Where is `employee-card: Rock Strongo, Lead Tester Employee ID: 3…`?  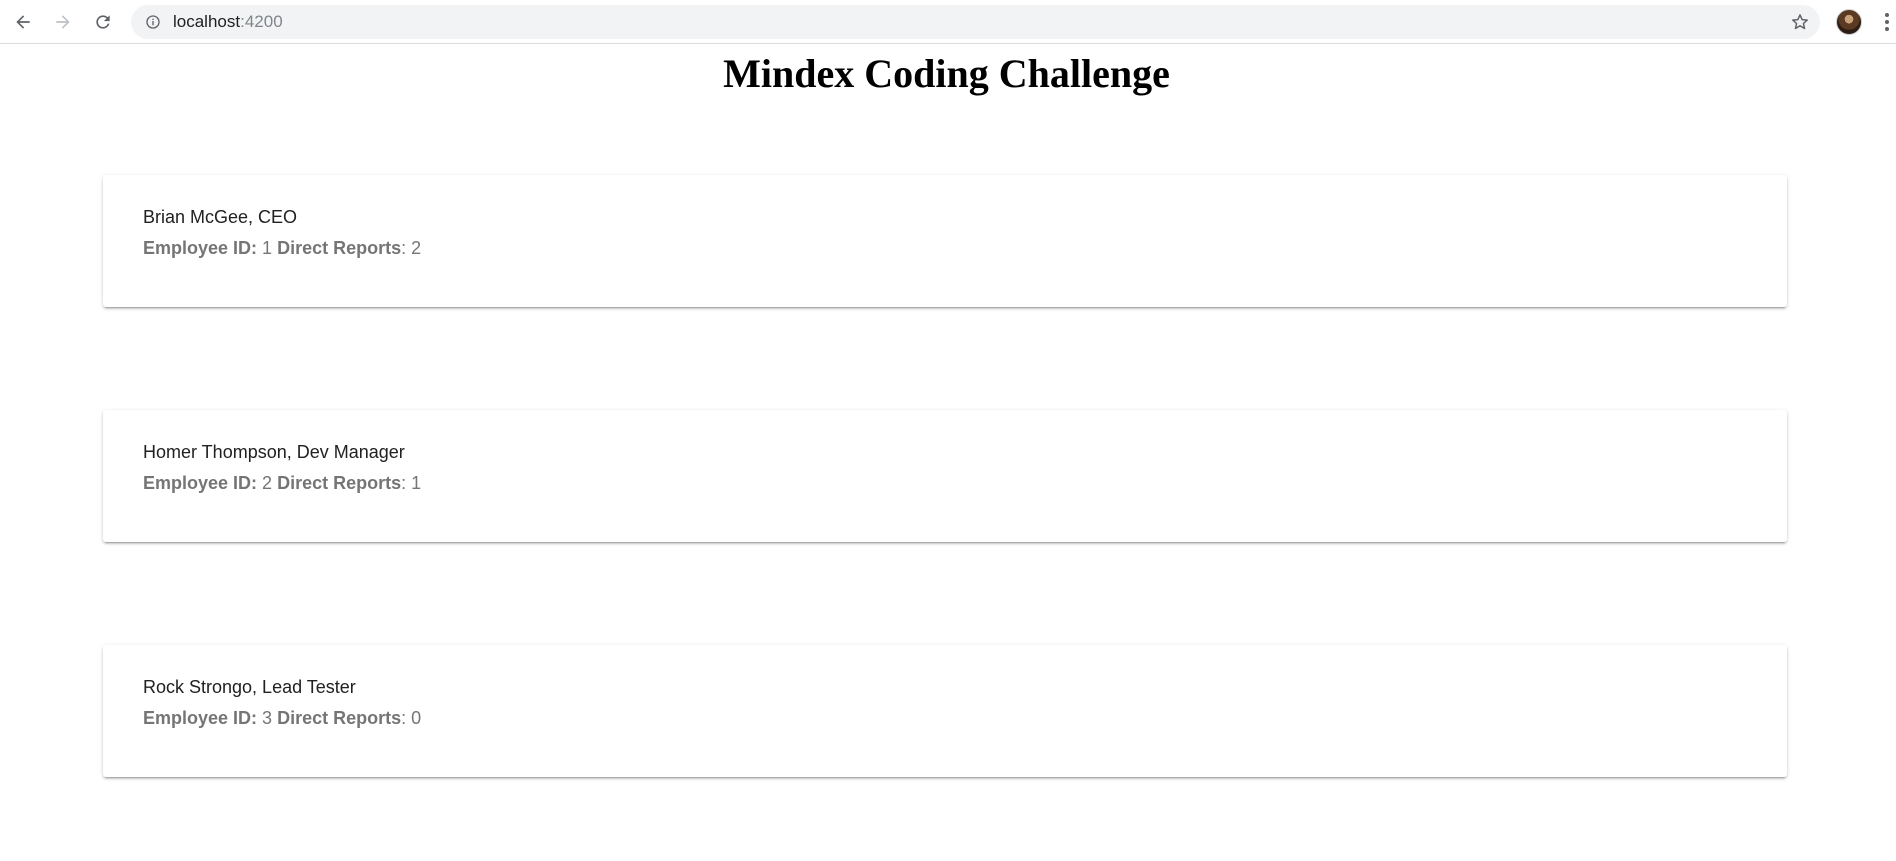
employee-card: Rock Strongo, Lead Tester Employee ID: 3… is located at coordinates (945, 711).